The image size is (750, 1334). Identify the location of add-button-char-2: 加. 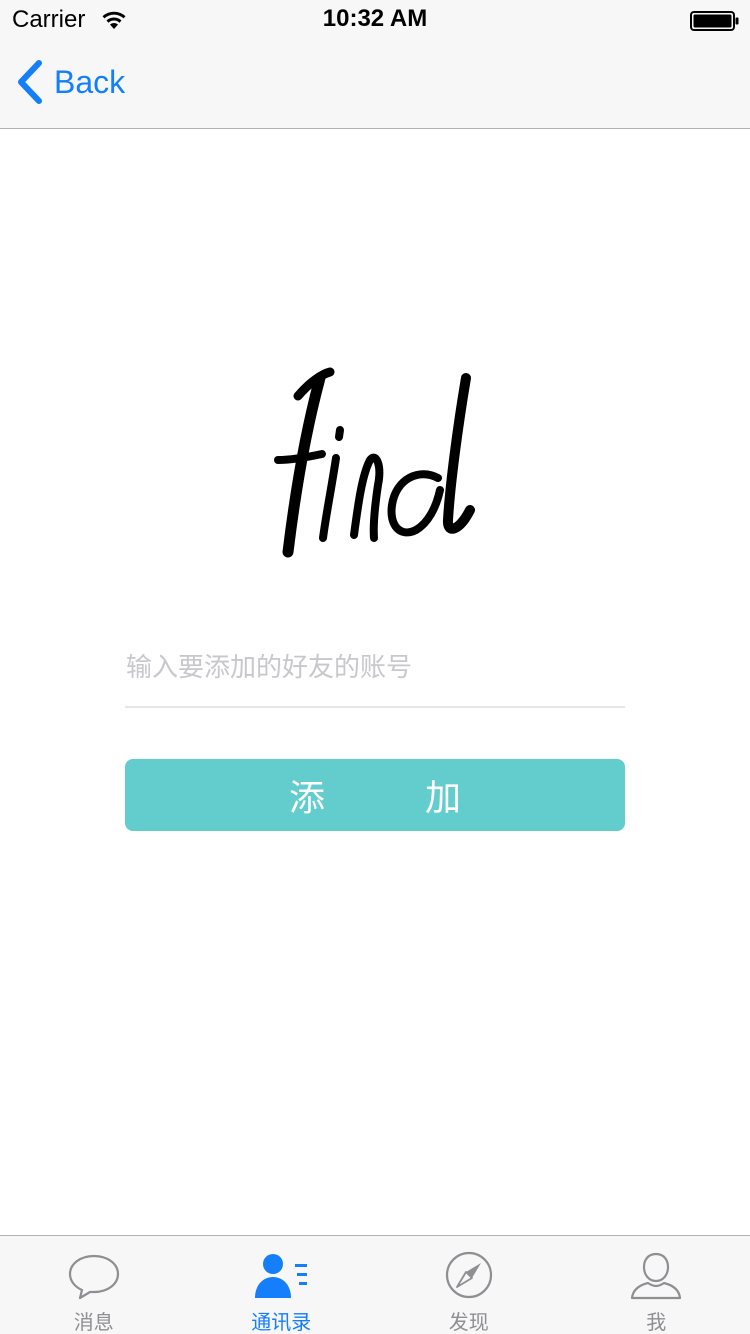
(443, 798).